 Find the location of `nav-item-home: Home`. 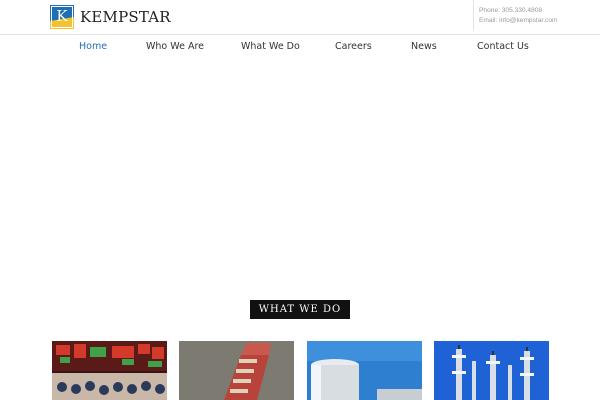

nav-item-home: Home is located at coordinates (93, 46).